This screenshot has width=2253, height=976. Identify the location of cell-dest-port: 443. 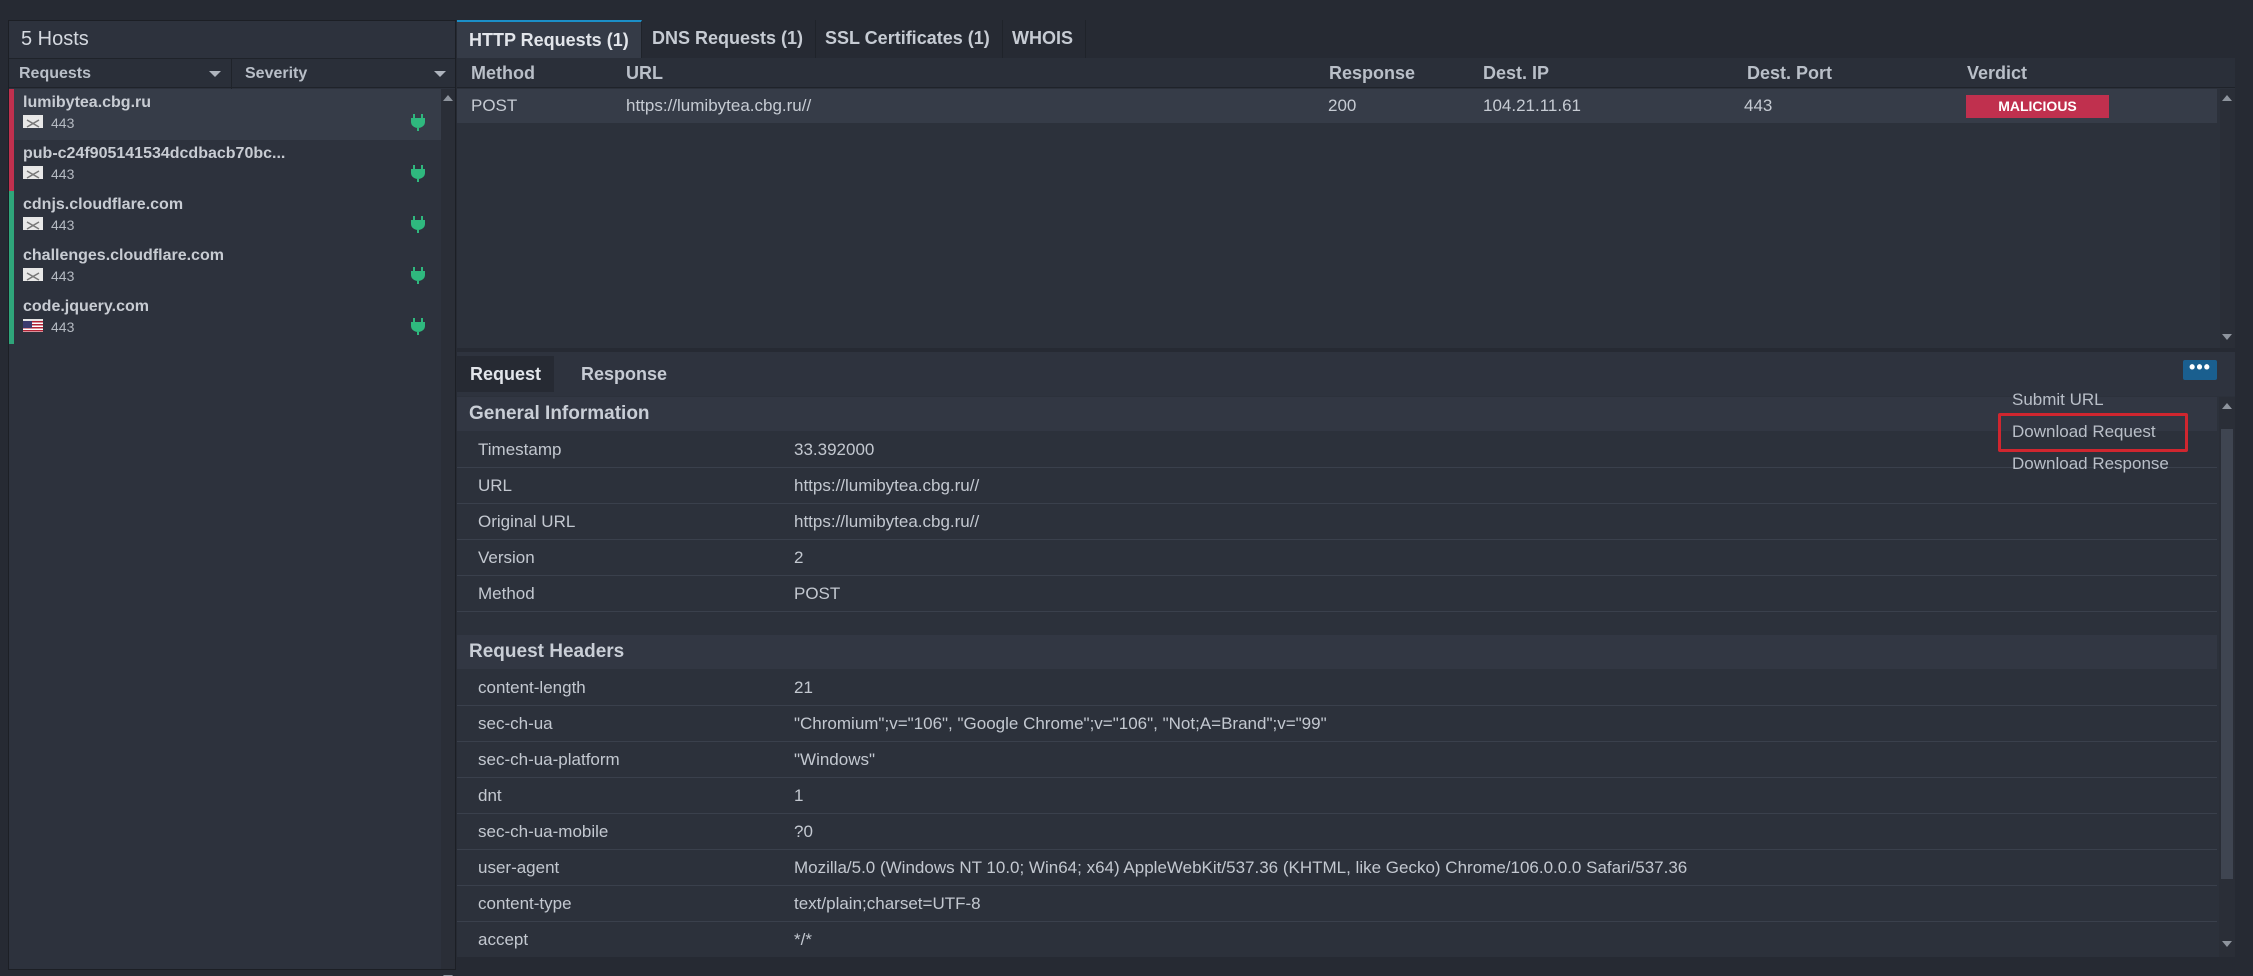
(1758, 105).